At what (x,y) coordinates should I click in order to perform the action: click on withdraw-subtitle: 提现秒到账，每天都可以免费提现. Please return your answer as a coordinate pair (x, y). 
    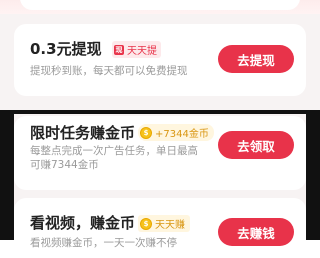
    Looking at the image, I should click on (109, 71).